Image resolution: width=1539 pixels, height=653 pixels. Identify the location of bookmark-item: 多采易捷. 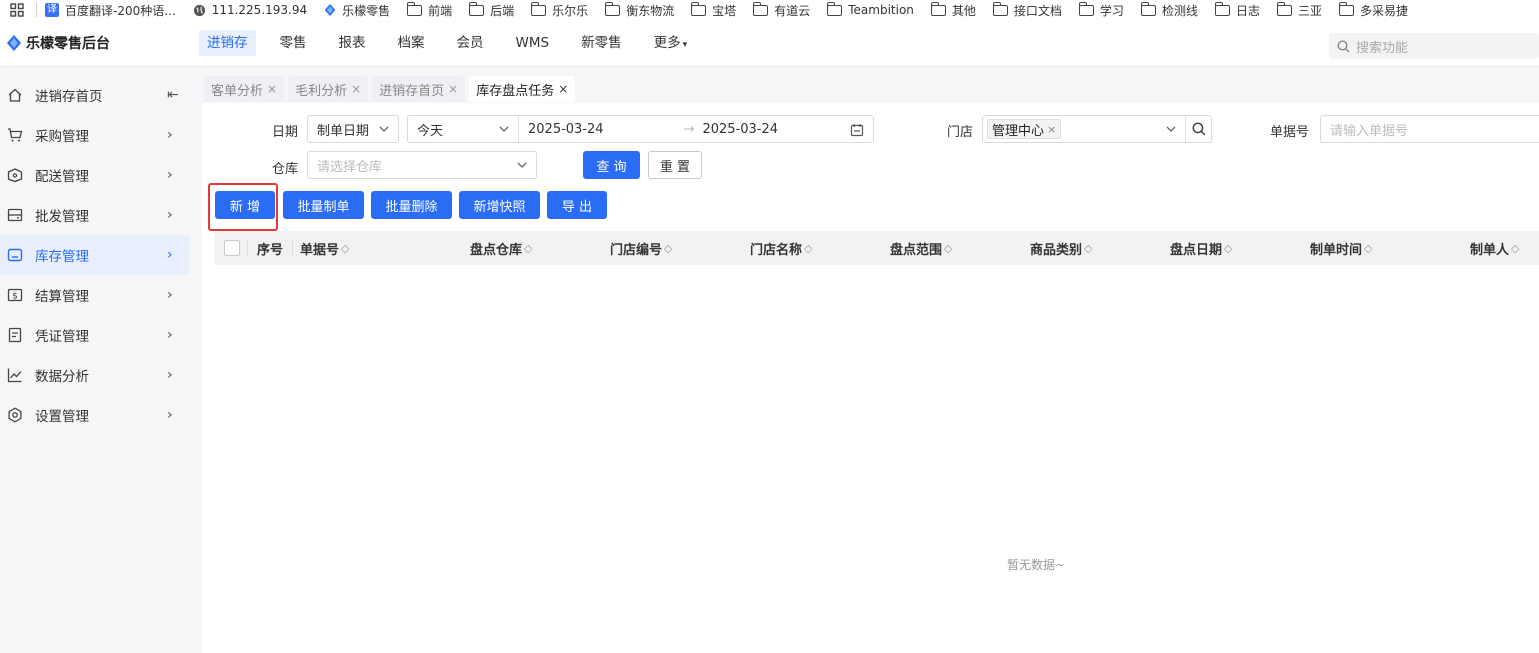
(1373, 10).